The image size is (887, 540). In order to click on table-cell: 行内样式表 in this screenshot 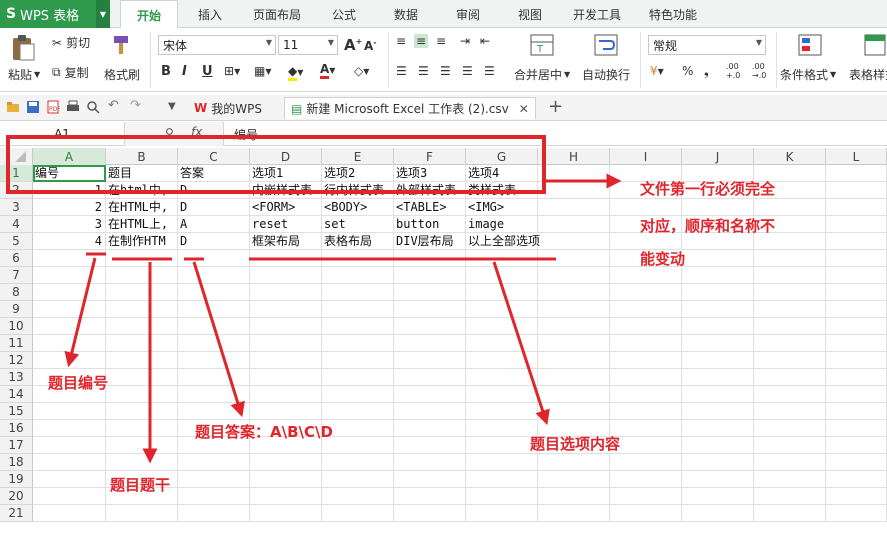, I will do `click(358, 190)`.